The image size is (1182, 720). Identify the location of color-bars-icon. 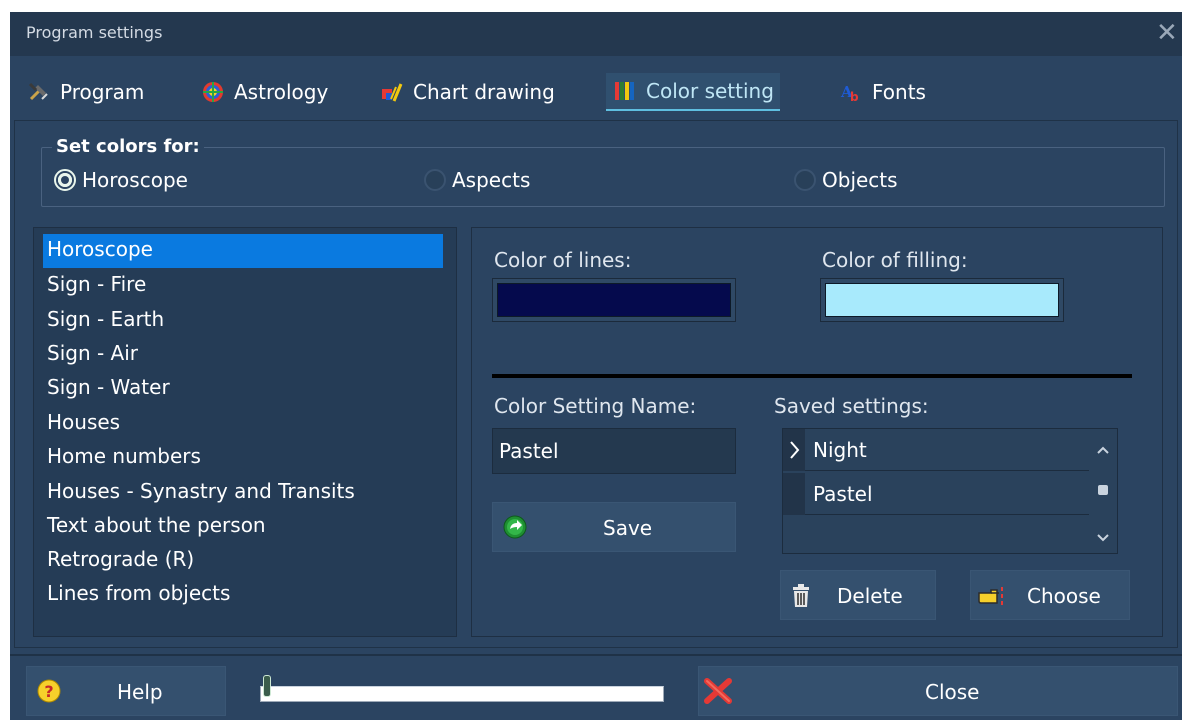
(625, 91).